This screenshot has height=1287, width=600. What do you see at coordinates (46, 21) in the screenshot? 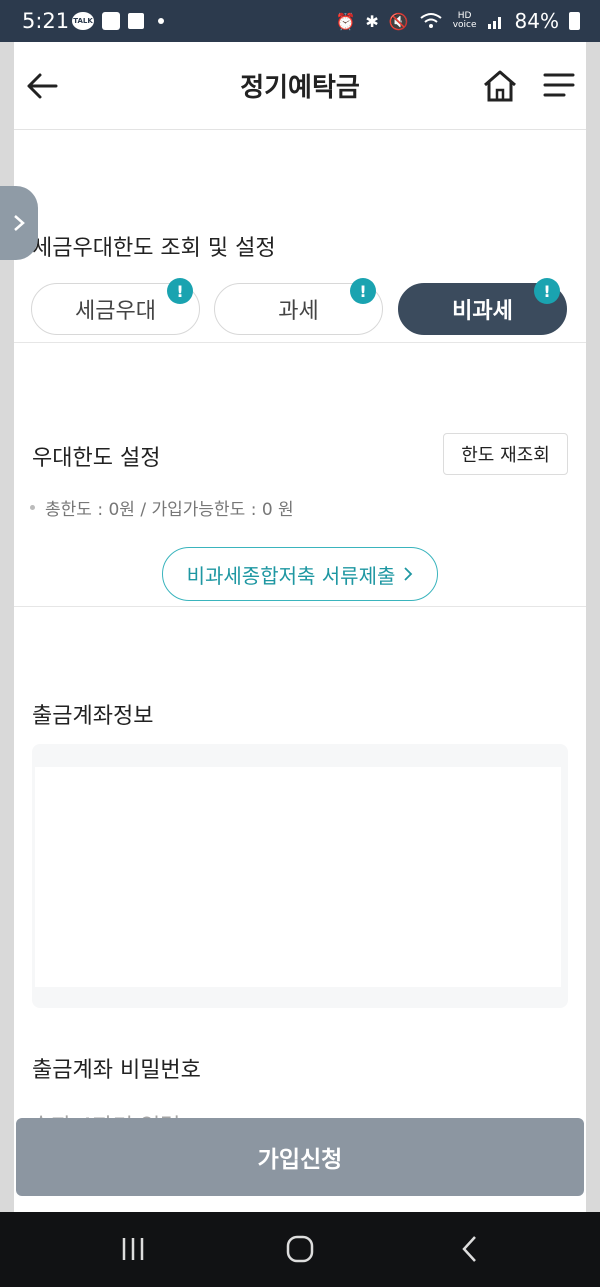
I see `status-time: 5:21` at bounding box center [46, 21].